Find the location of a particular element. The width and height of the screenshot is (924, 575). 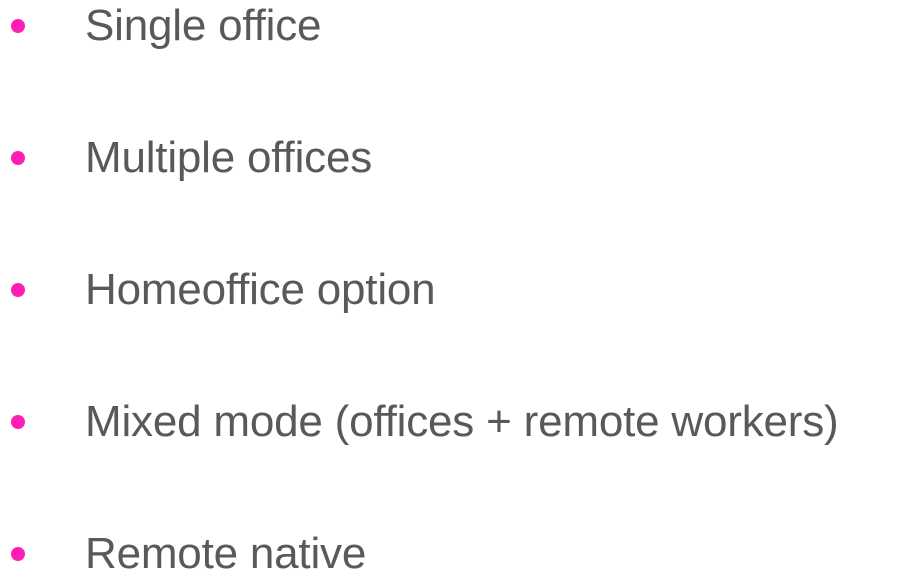

list-item-homeoffice-option: Homeoffice option is located at coordinates (462, 290).